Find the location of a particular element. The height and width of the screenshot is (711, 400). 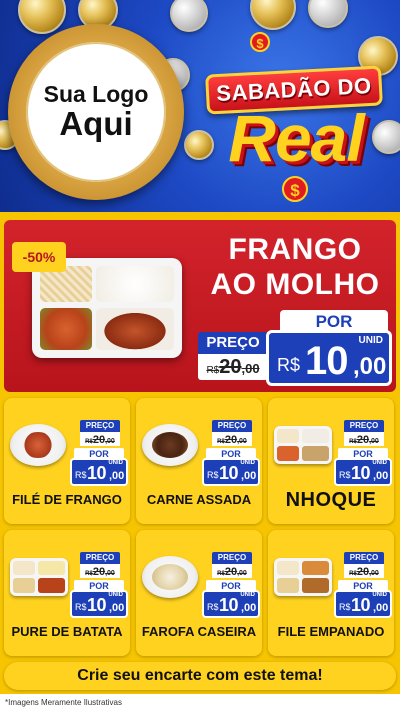

product-name: PURE DE BATATA is located at coordinates (67, 631).